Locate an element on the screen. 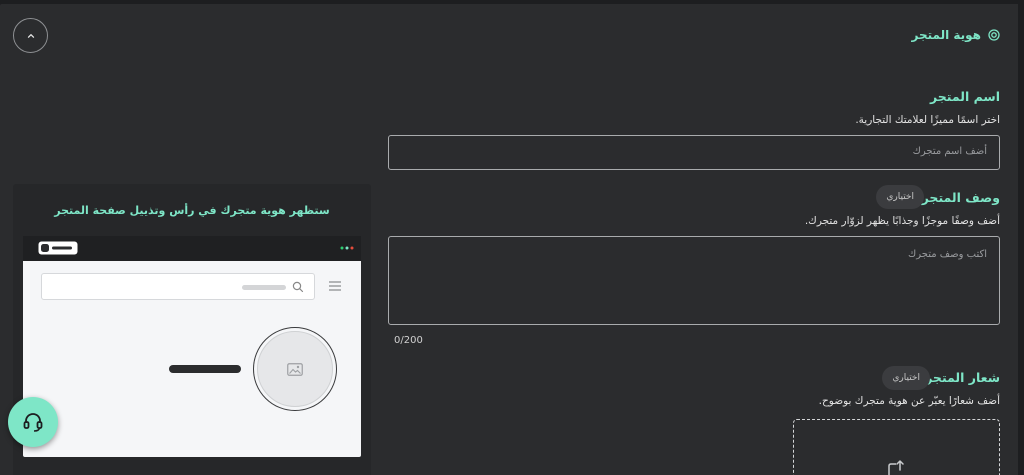 The width and height of the screenshot is (1024, 475). store-logo-label: شعار المتجر is located at coordinates (962, 377).